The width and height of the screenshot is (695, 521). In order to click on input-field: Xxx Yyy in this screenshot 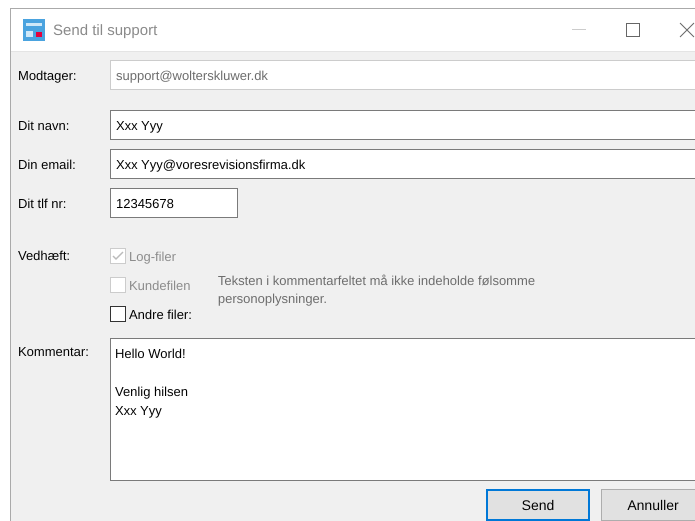, I will do `click(402, 125)`.